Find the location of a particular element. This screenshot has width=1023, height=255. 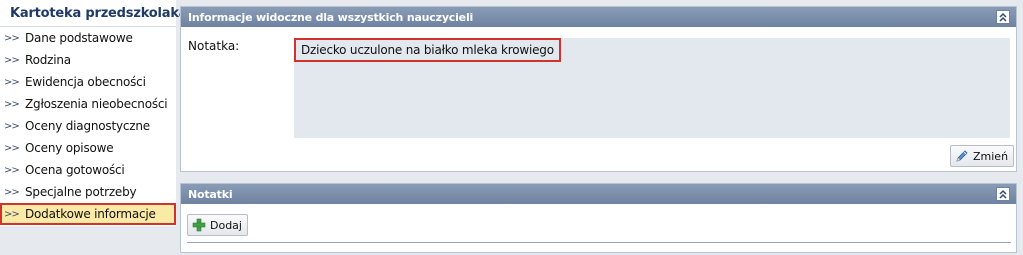

sidebar-item-dane-podstawowe: >> Dane podstawowe is located at coordinates (88, 38).